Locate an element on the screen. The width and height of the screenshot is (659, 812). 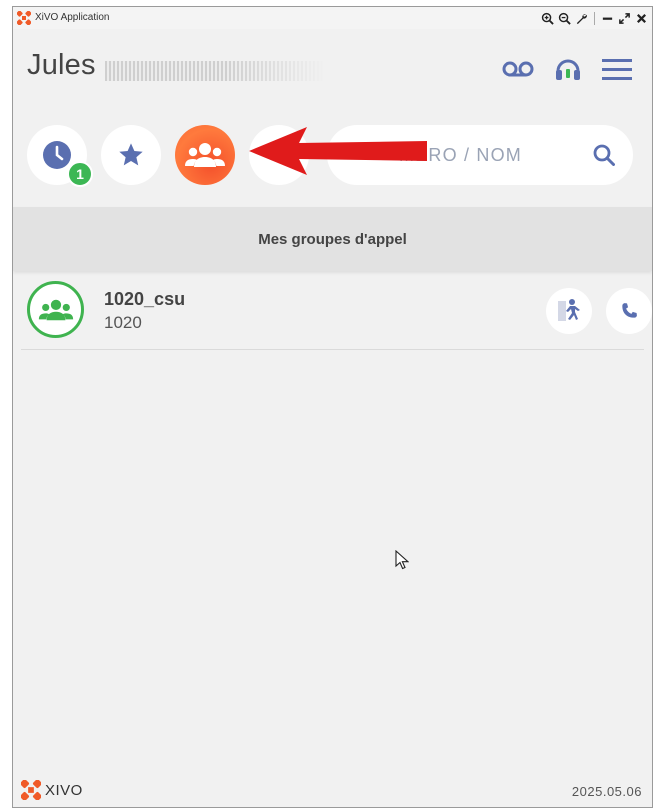
user-header: Jules is located at coordinates (332, 71).